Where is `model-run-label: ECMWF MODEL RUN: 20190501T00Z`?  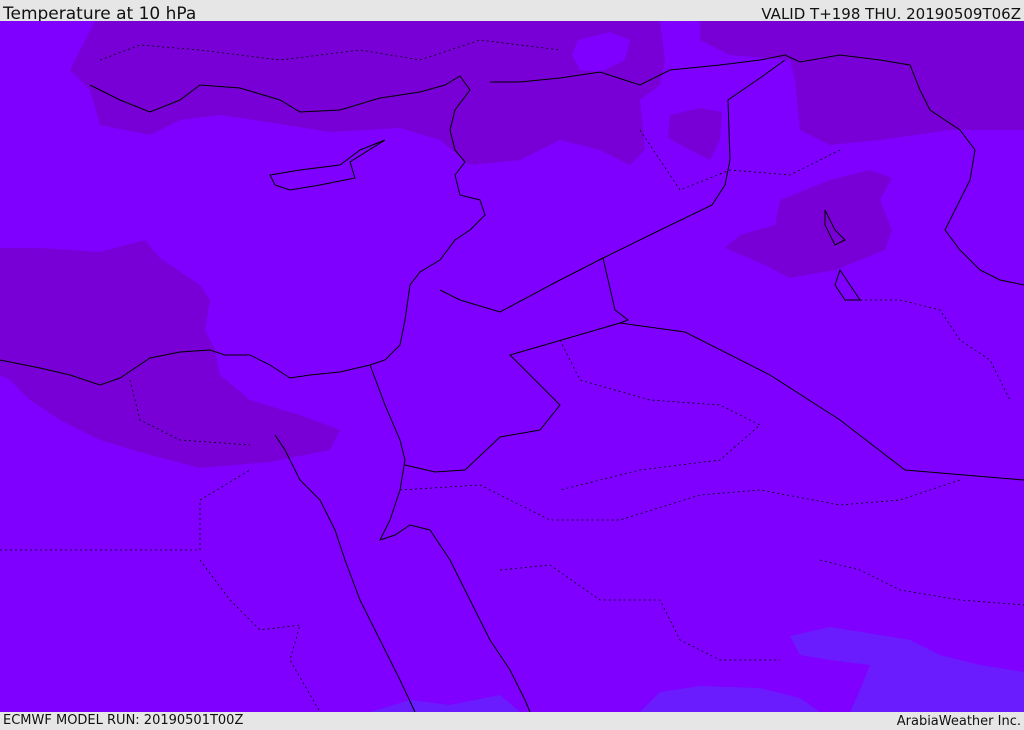 model-run-label: ECMWF MODEL RUN: 20190501T00Z is located at coordinates (123, 720).